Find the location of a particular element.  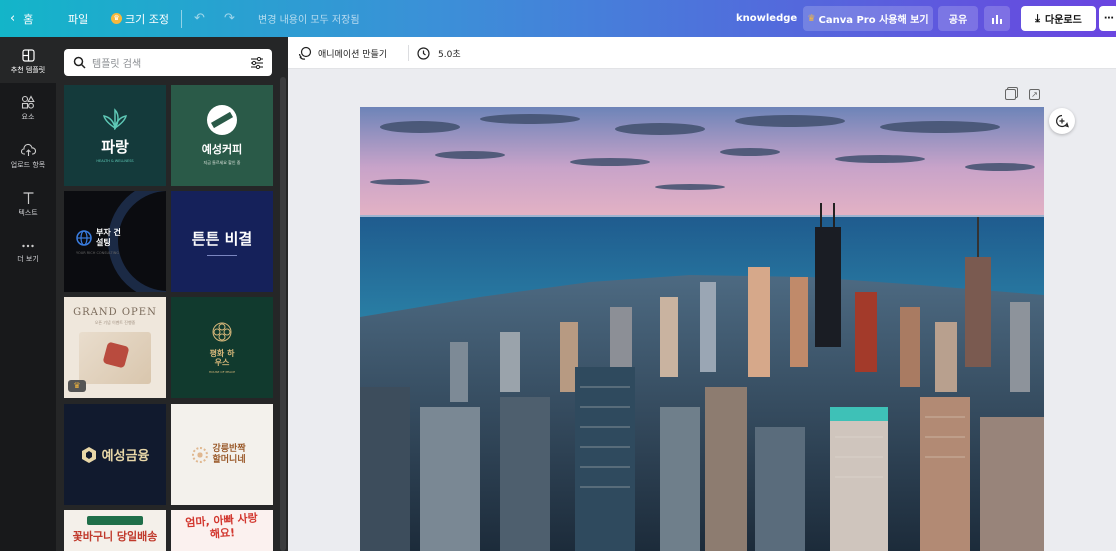

template-title: 엄마, 아빠 사랑해요! is located at coordinates (221, 526).